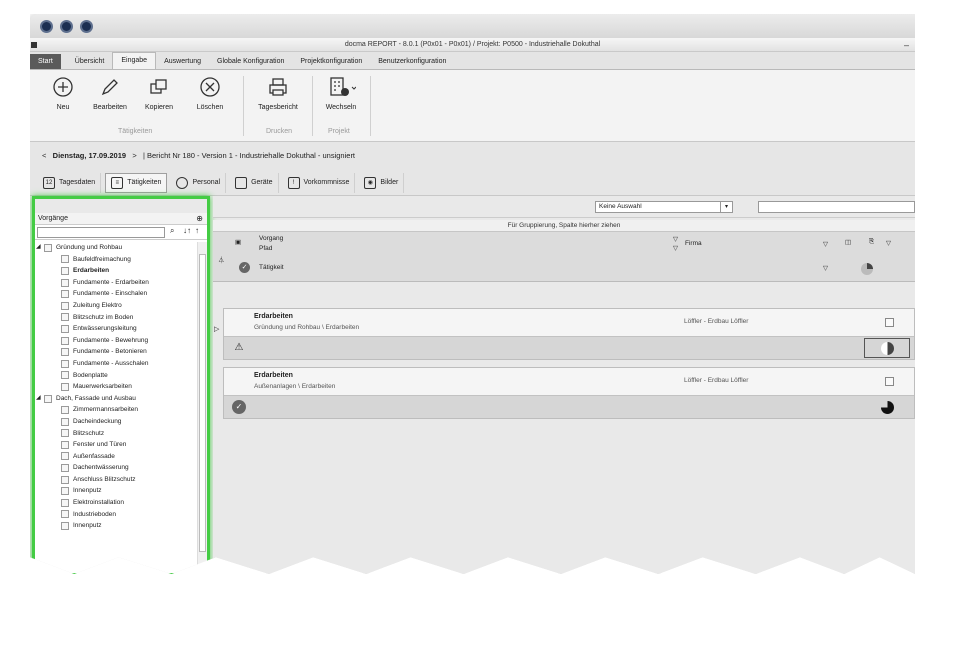 The image size is (960, 662). What do you see at coordinates (101, 232) in the screenshot?
I see `tree-search-input` at bounding box center [101, 232].